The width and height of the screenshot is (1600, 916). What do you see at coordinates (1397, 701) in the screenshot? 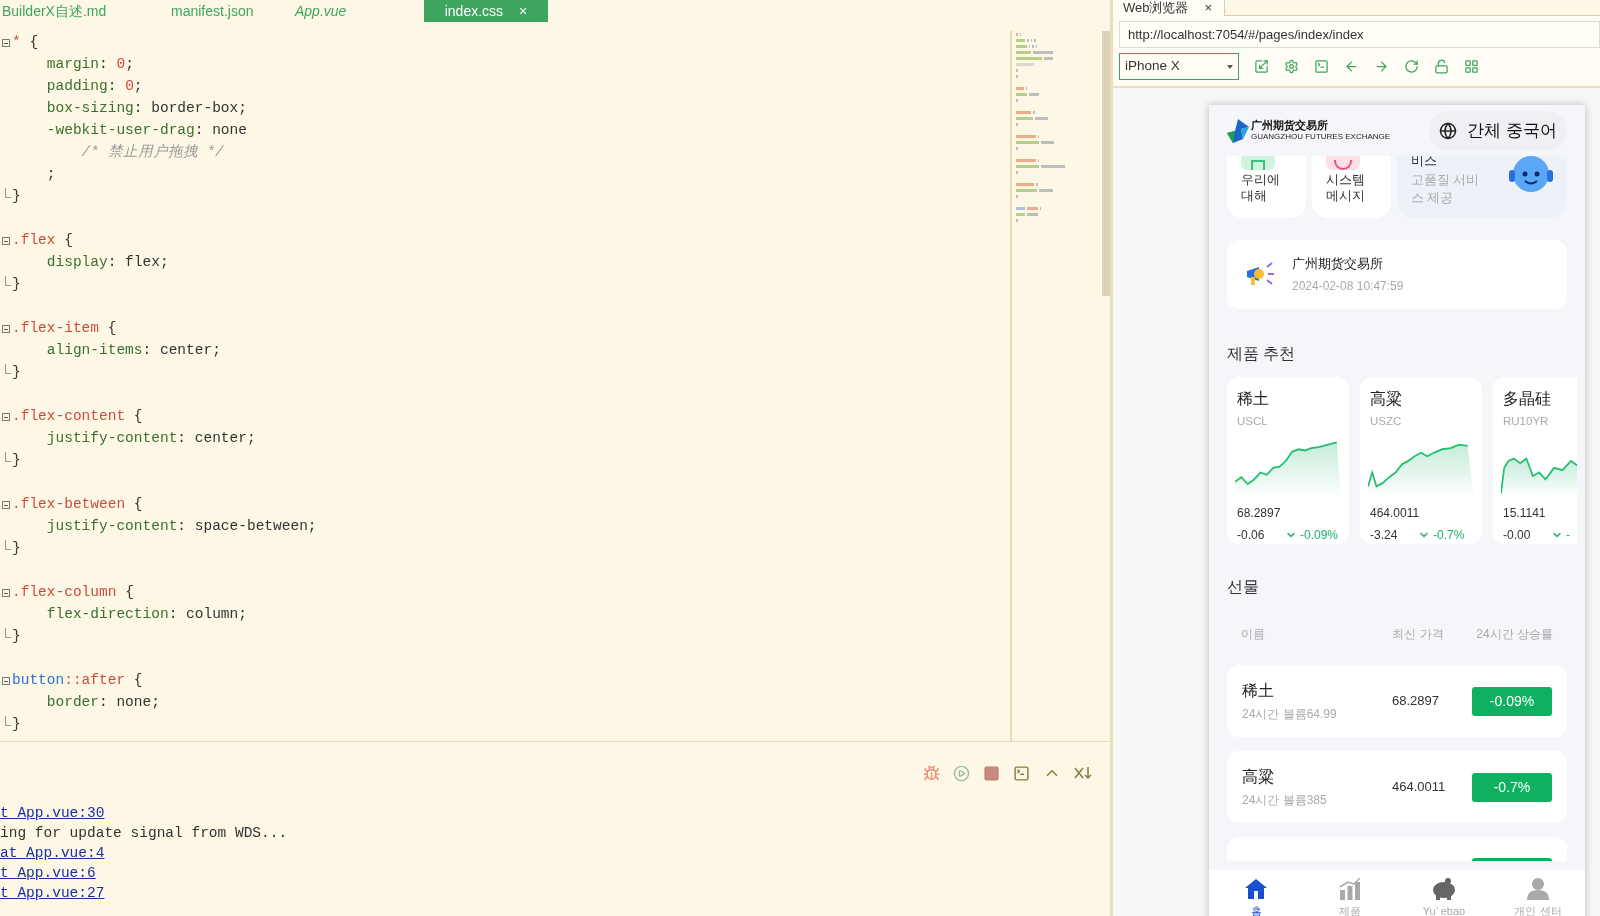
I see `futures-row: 稀土 24시간 볼륨64.99 68.2897 -0.09%` at bounding box center [1397, 701].